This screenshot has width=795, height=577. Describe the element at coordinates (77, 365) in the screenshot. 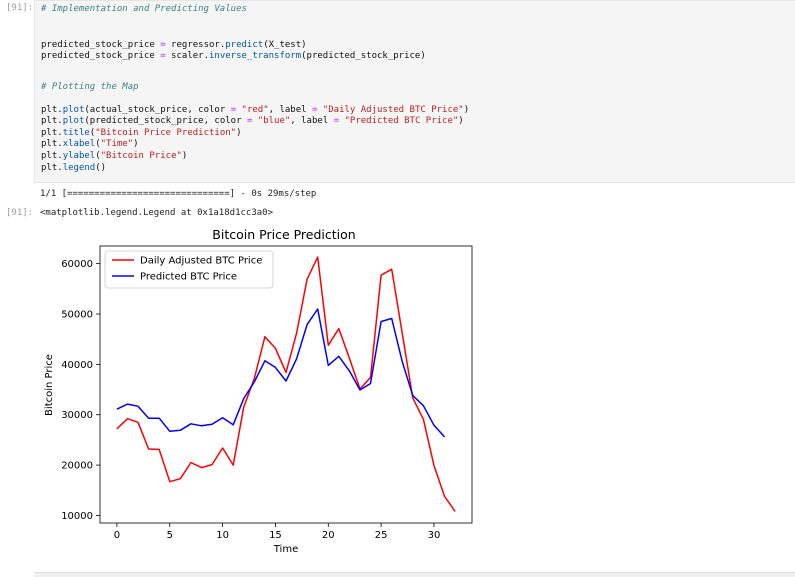

I see `y-tick-label: 40000` at that location.